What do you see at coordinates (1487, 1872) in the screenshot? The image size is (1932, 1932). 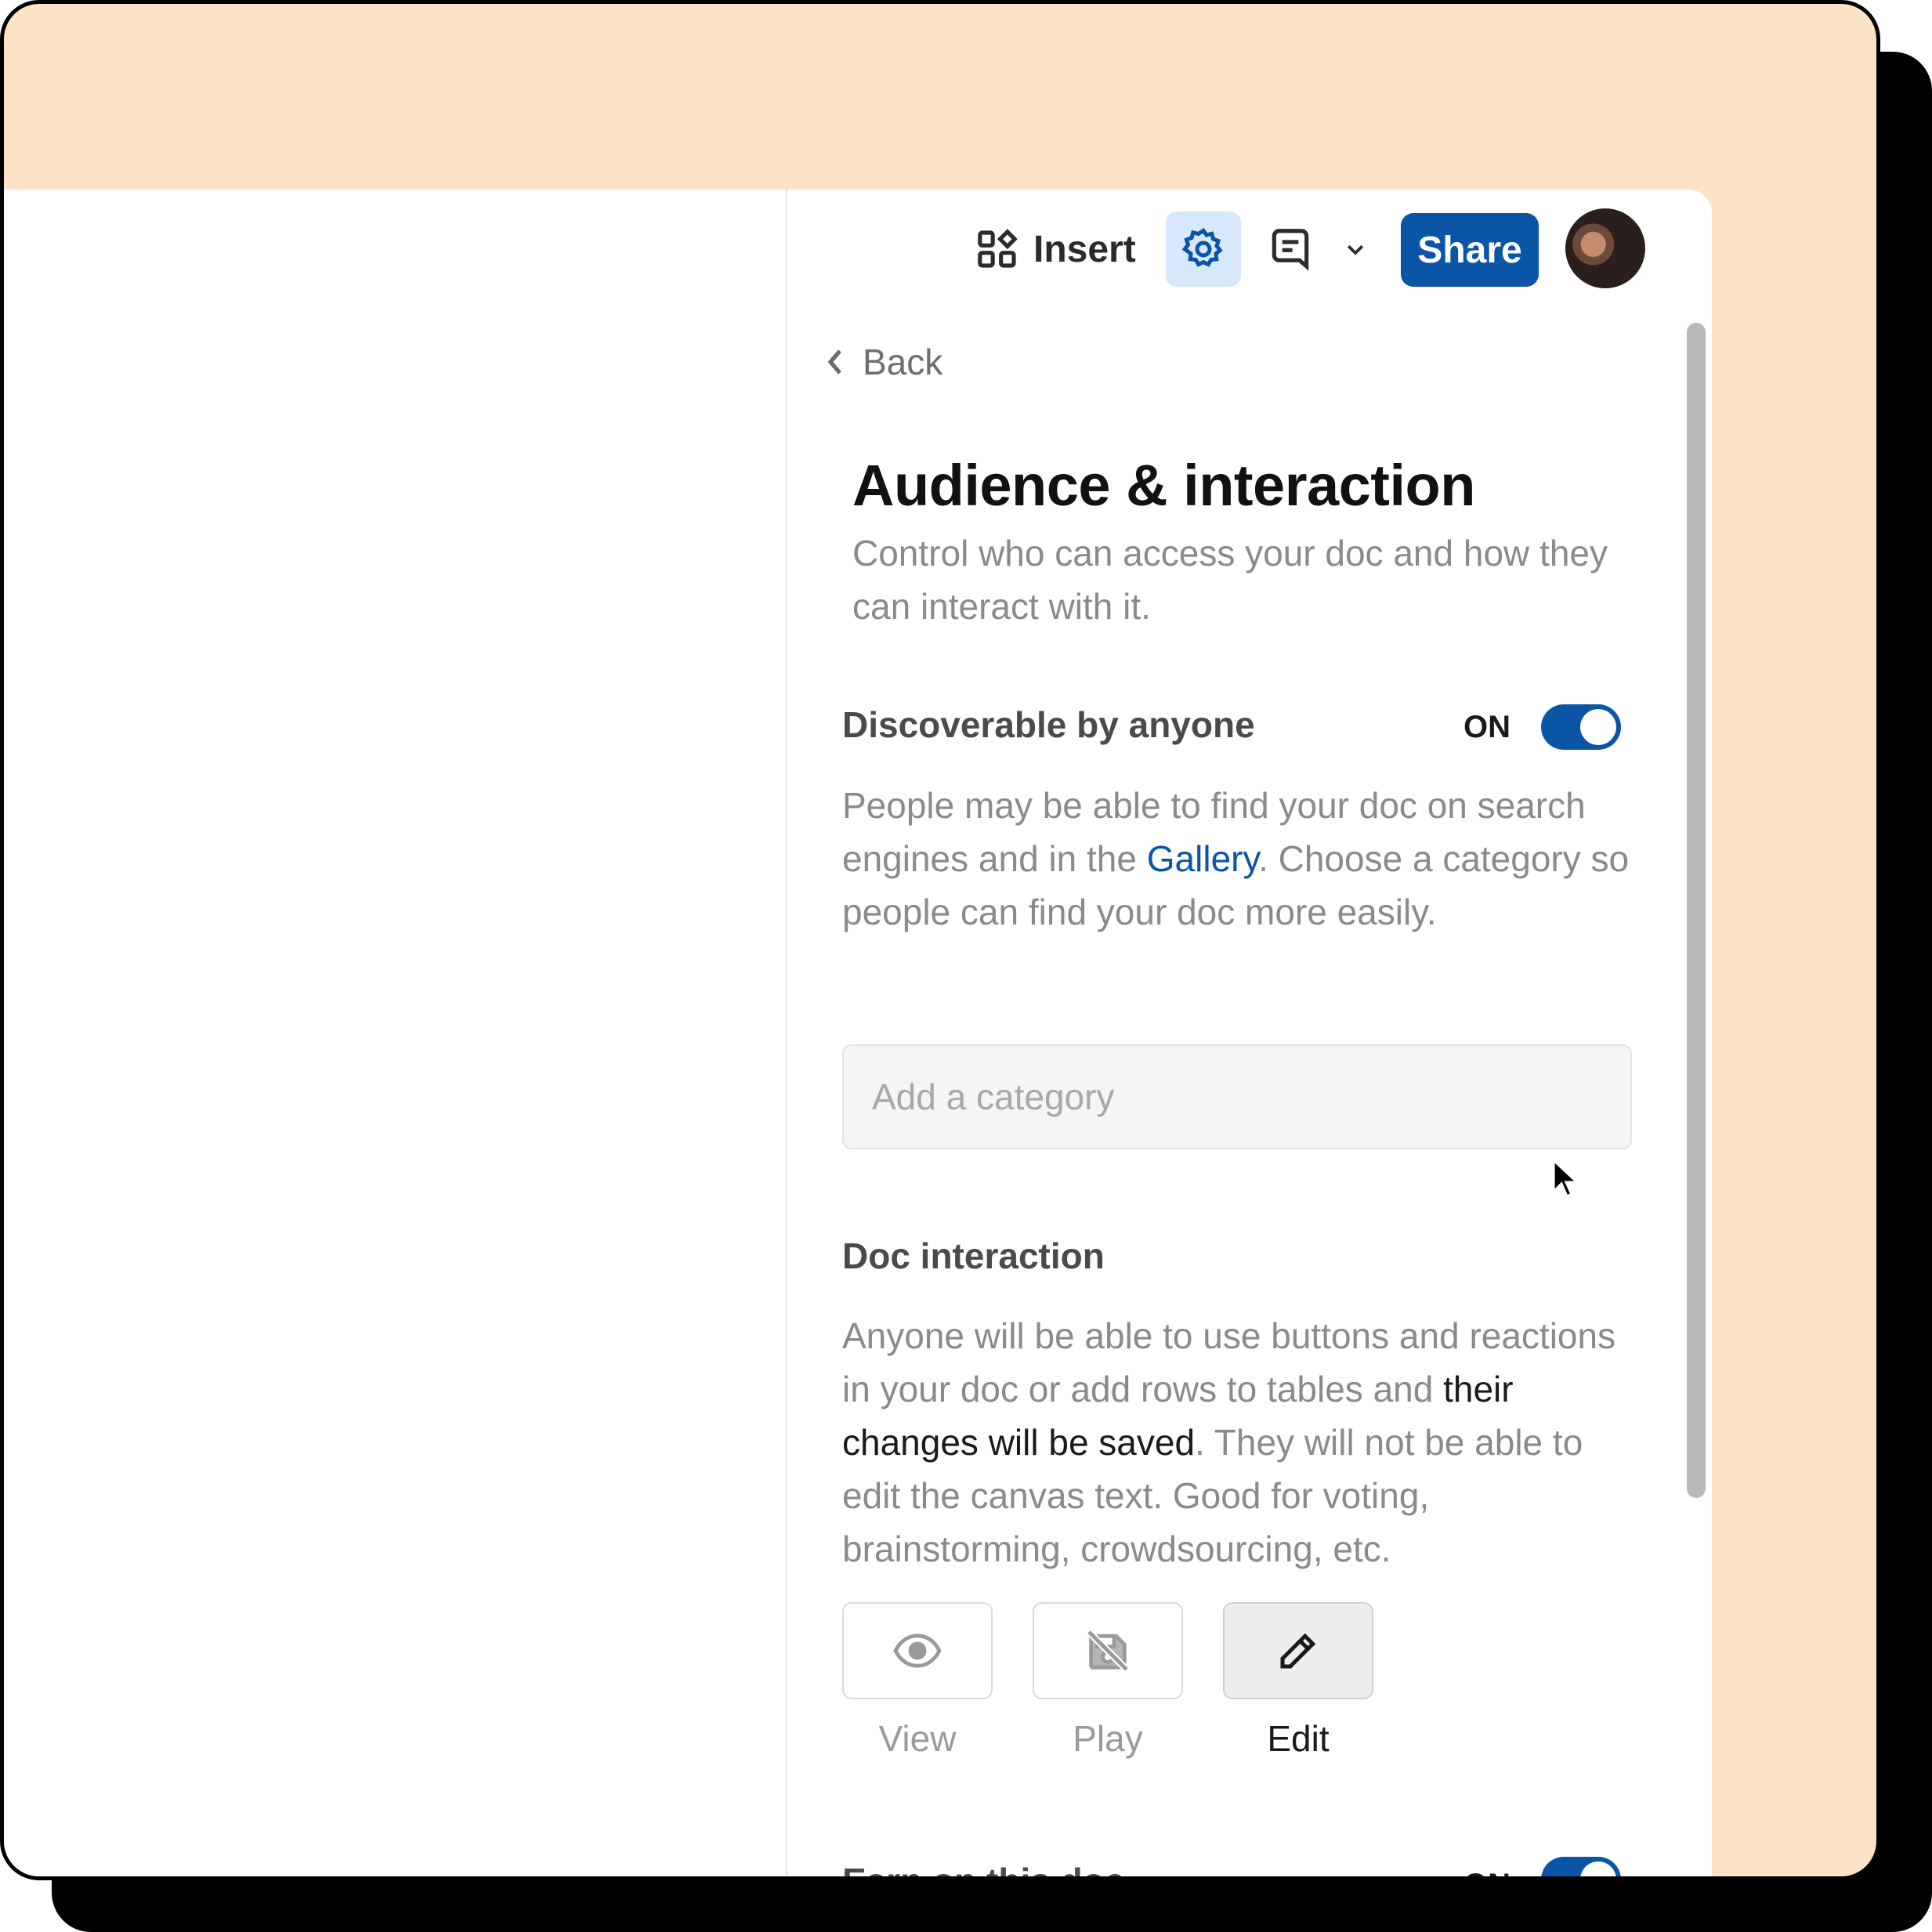 I see `earn-toggle-state: ON` at bounding box center [1487, 1872].